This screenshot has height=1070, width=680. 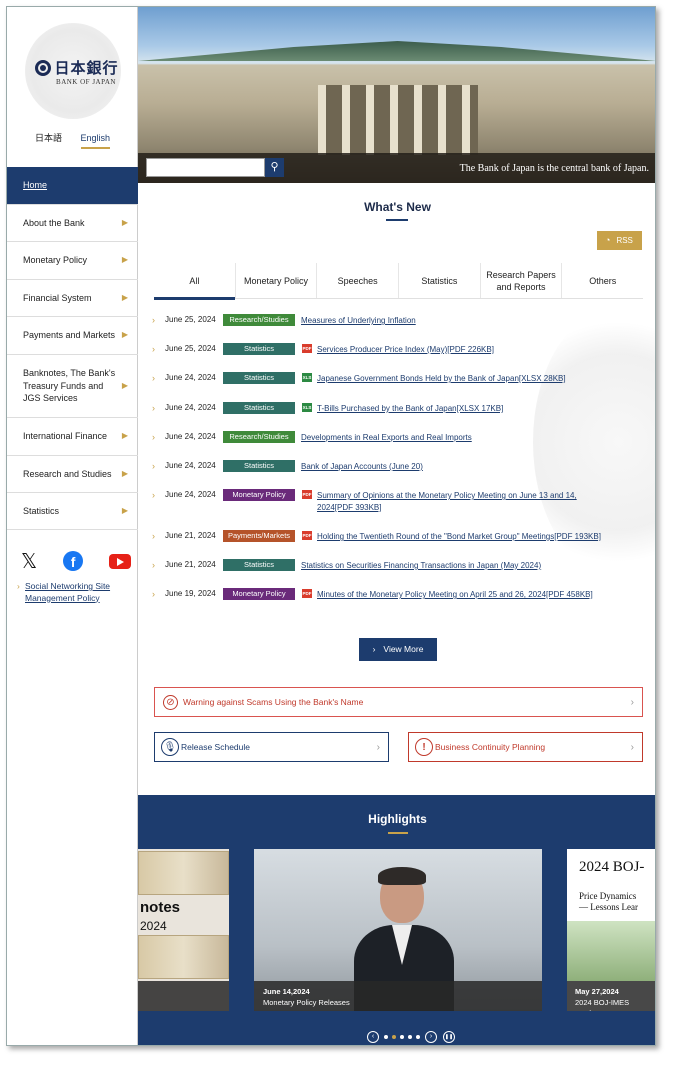 I want to click on nav-item-statistics: Statistics ▶, so click(x=72, y=511).